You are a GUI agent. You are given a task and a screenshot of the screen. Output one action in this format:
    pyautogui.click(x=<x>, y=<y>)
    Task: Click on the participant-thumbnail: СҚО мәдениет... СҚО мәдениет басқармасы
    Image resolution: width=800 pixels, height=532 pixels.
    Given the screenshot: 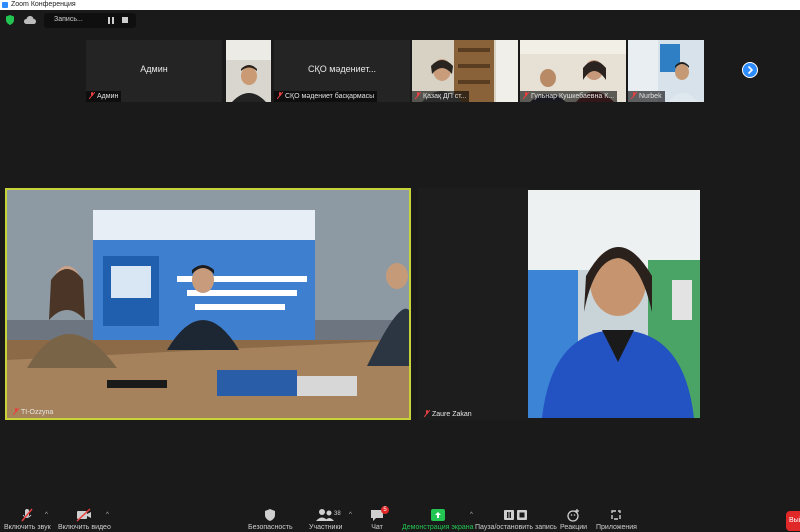 What is the action you would take?
    pyautogui.click(x=342, y=71)
    